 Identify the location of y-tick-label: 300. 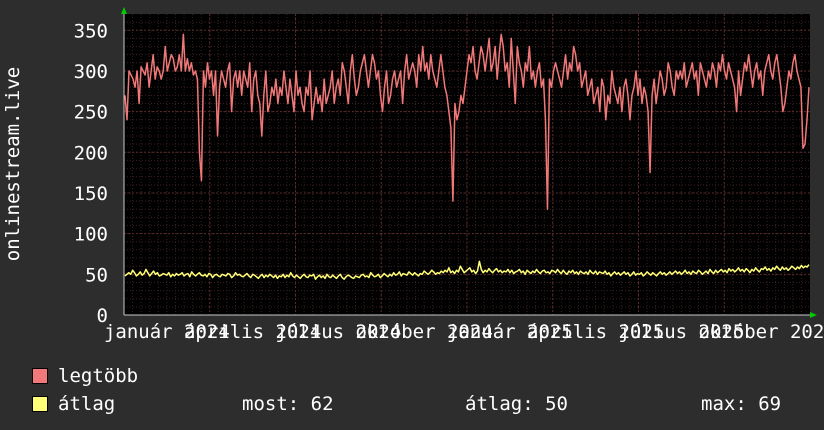
(91, 72).